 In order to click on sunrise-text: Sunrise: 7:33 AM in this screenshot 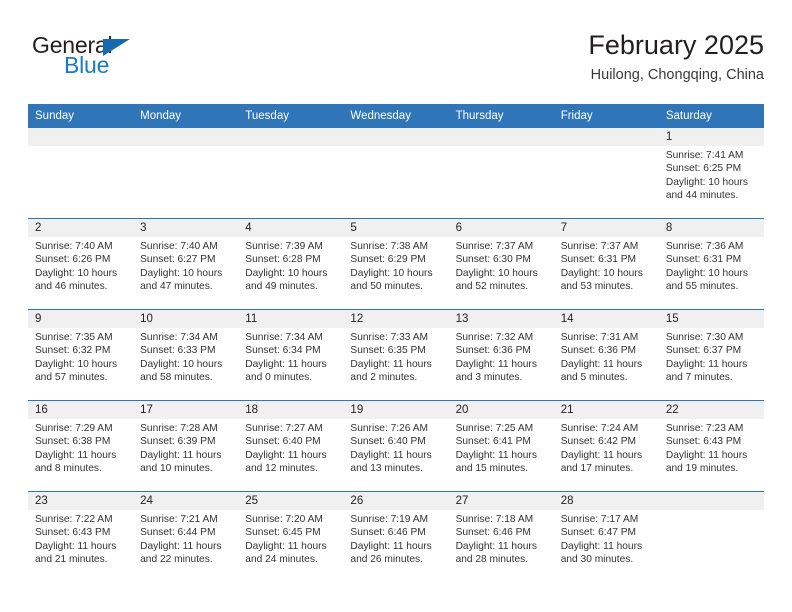, I will do `click(389, 338)`.